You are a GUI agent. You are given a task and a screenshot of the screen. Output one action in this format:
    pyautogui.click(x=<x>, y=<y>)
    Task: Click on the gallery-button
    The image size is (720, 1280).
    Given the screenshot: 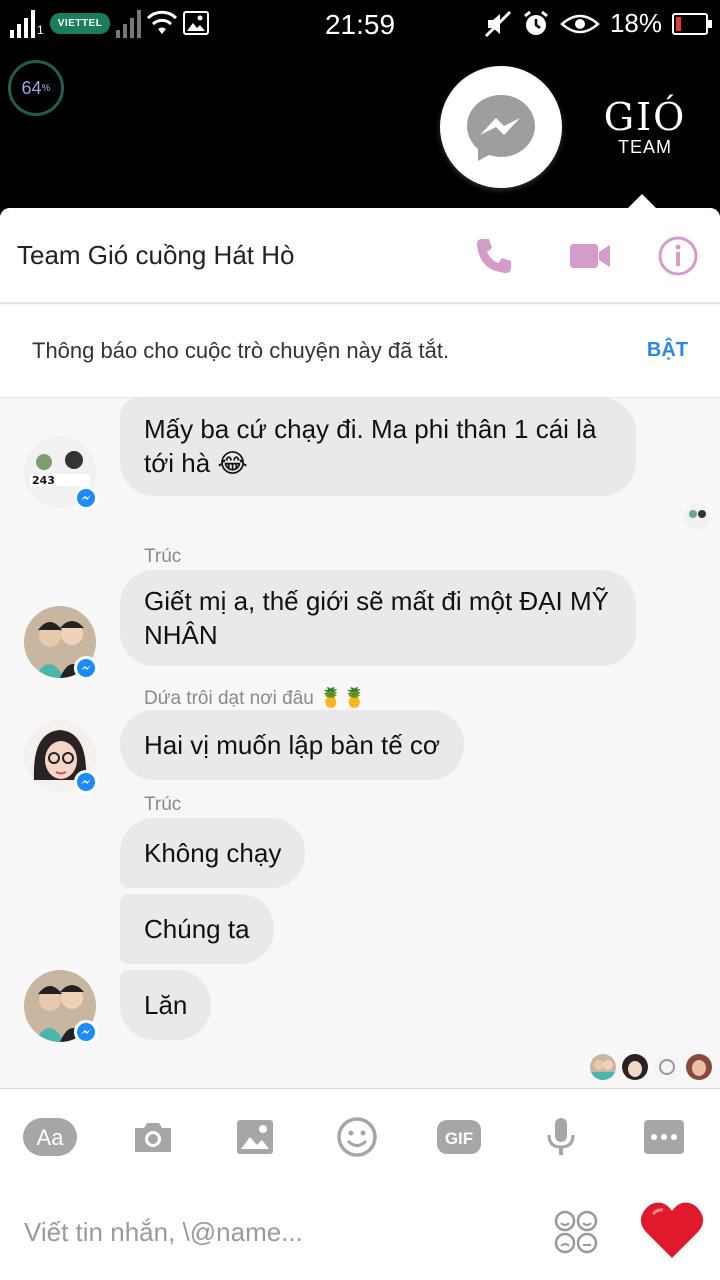 What is the action you would take?
    pyautogui.click(x=255, y=1137)
    